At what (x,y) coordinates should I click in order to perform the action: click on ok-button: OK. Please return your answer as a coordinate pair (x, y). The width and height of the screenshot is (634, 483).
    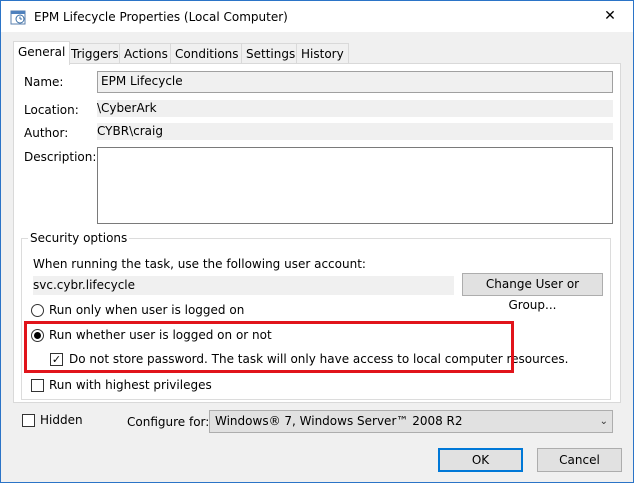
    Looking at the image, I should click on (480, 460).